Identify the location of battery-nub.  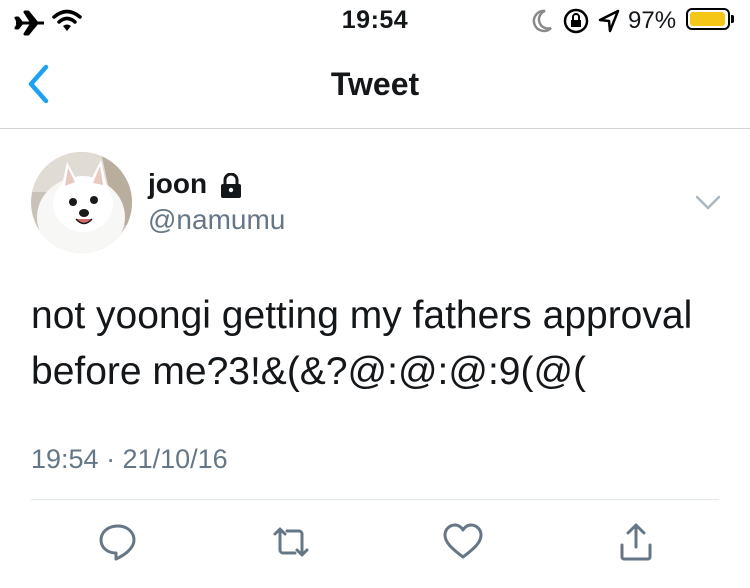
(732, 19).